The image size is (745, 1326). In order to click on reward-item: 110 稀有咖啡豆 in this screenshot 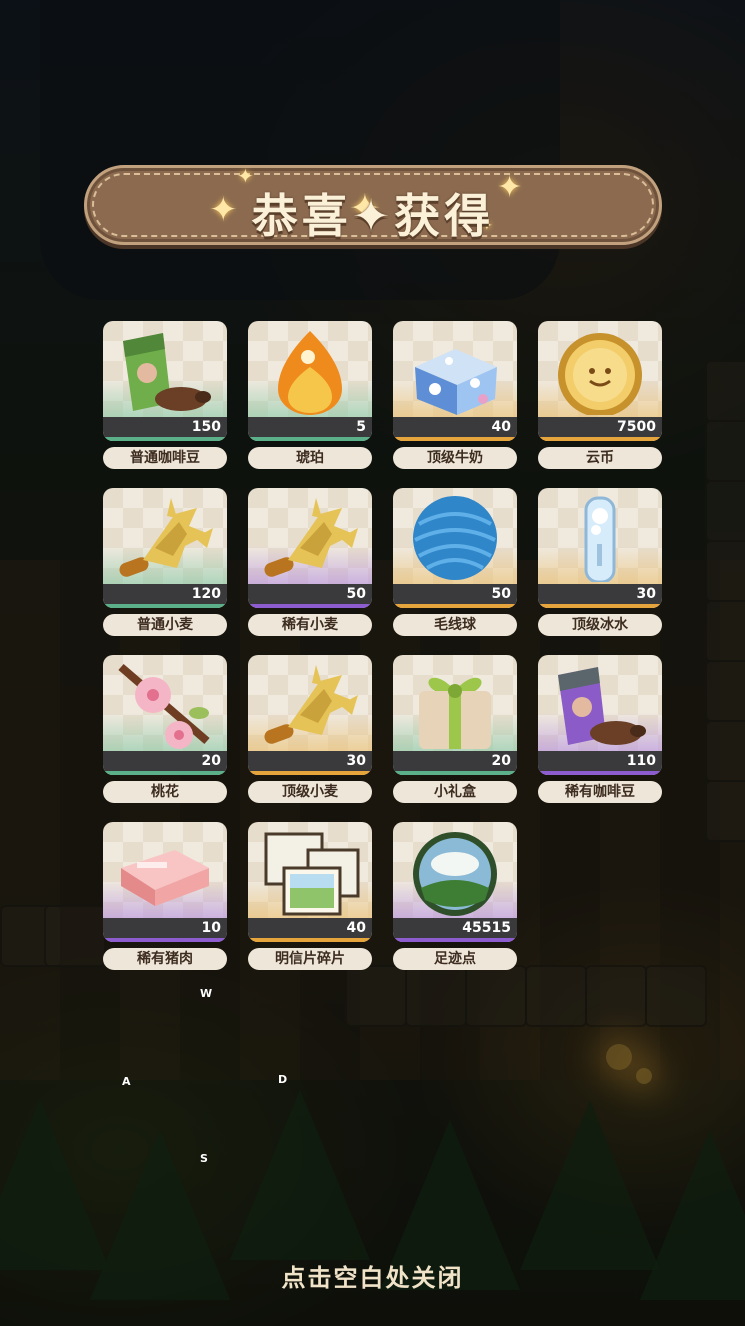, I will do `click(600, 729)`.